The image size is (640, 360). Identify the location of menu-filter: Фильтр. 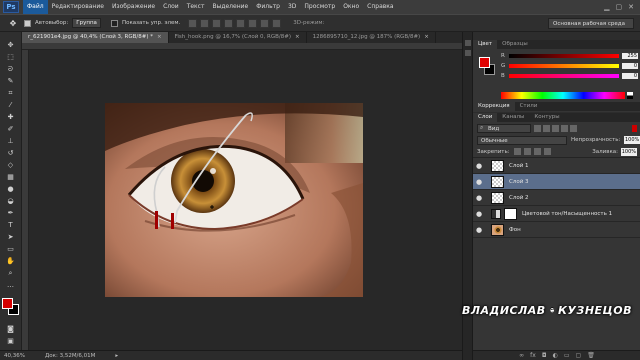
(268, 7).